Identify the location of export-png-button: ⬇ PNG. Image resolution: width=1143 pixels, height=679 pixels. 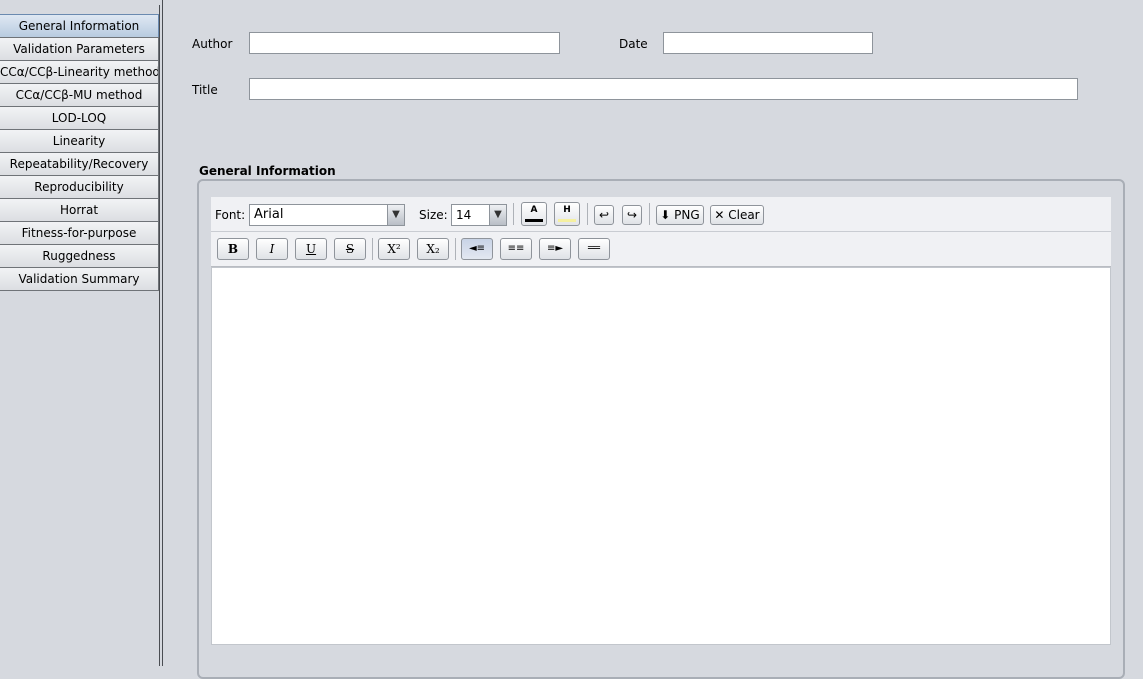
(680, 215).